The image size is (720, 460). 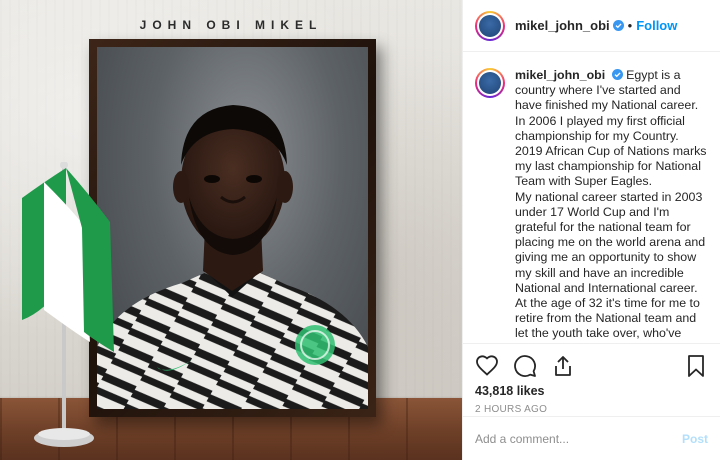 I want to click on action-buttons, so click(x=591, y=366).